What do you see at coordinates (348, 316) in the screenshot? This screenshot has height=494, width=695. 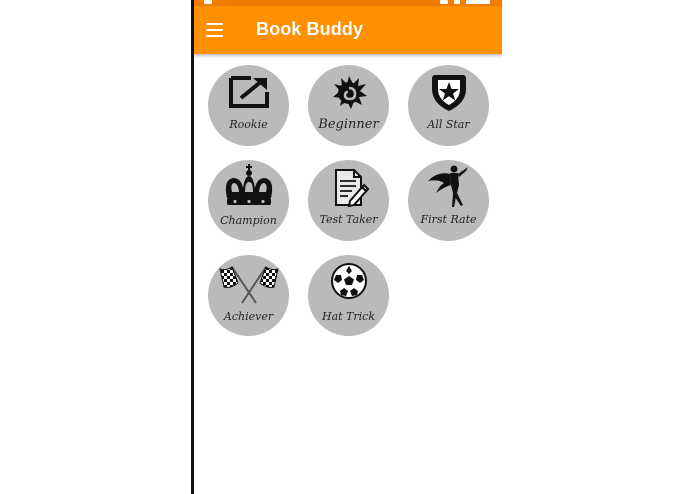 I see `badge-label: Hat Trick` at bounding box center [348, 316].